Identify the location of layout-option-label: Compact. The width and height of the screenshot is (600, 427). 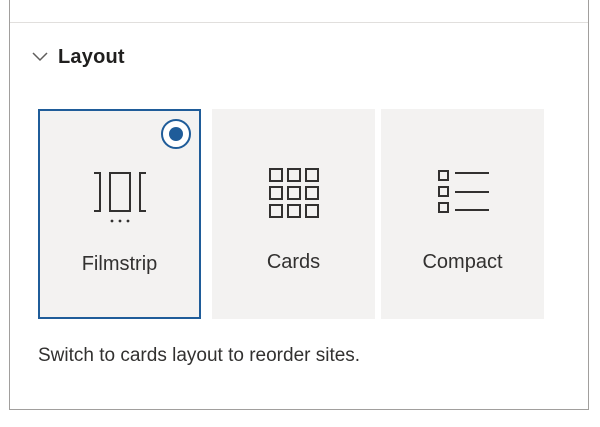
(462, 262).